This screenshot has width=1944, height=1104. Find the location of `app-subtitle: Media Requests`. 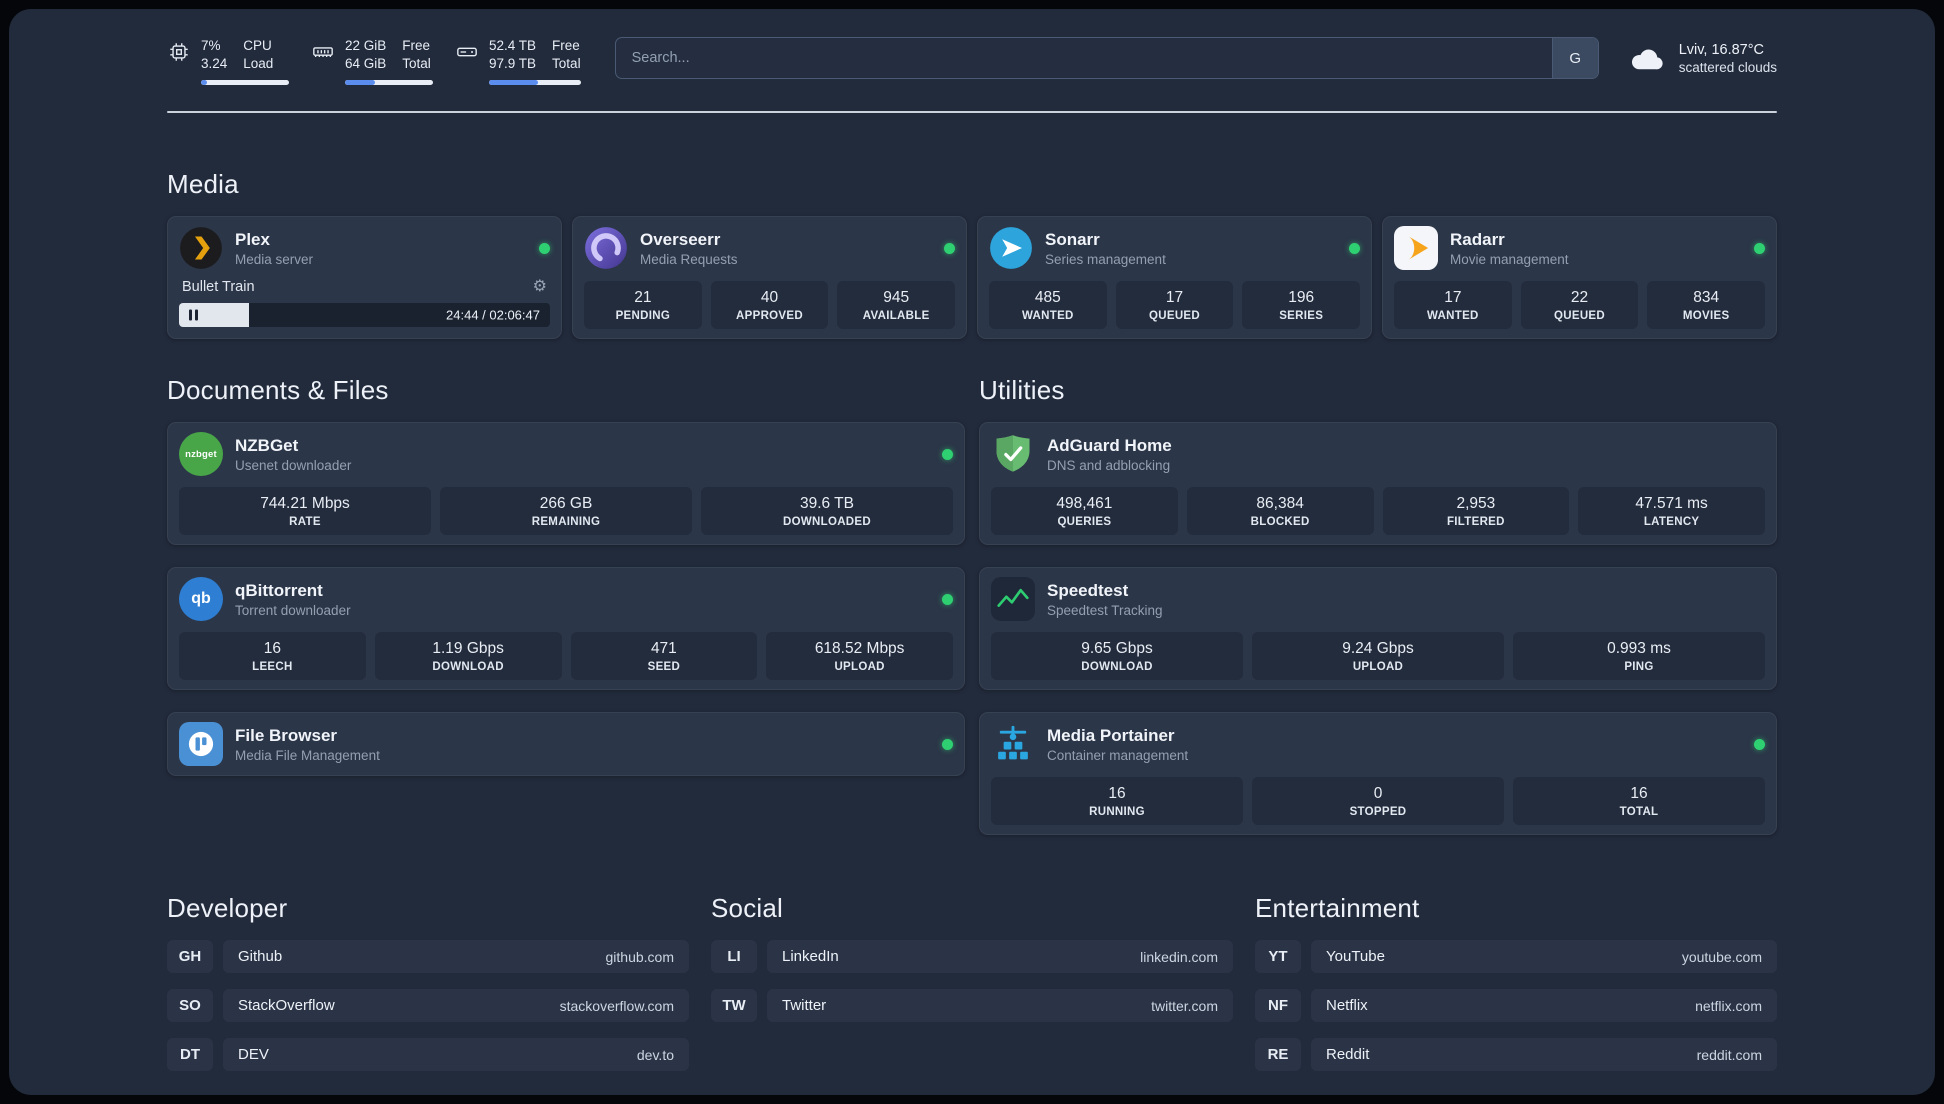

app-subtitle: Media Requests is located at coordinates (689, 259).